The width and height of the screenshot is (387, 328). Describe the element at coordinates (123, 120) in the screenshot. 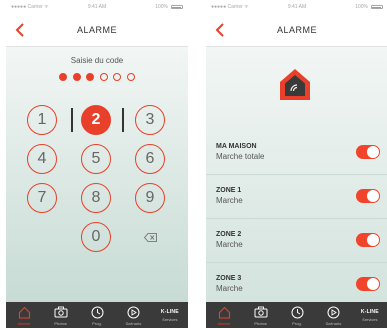

I see `cursor-right` at that location.